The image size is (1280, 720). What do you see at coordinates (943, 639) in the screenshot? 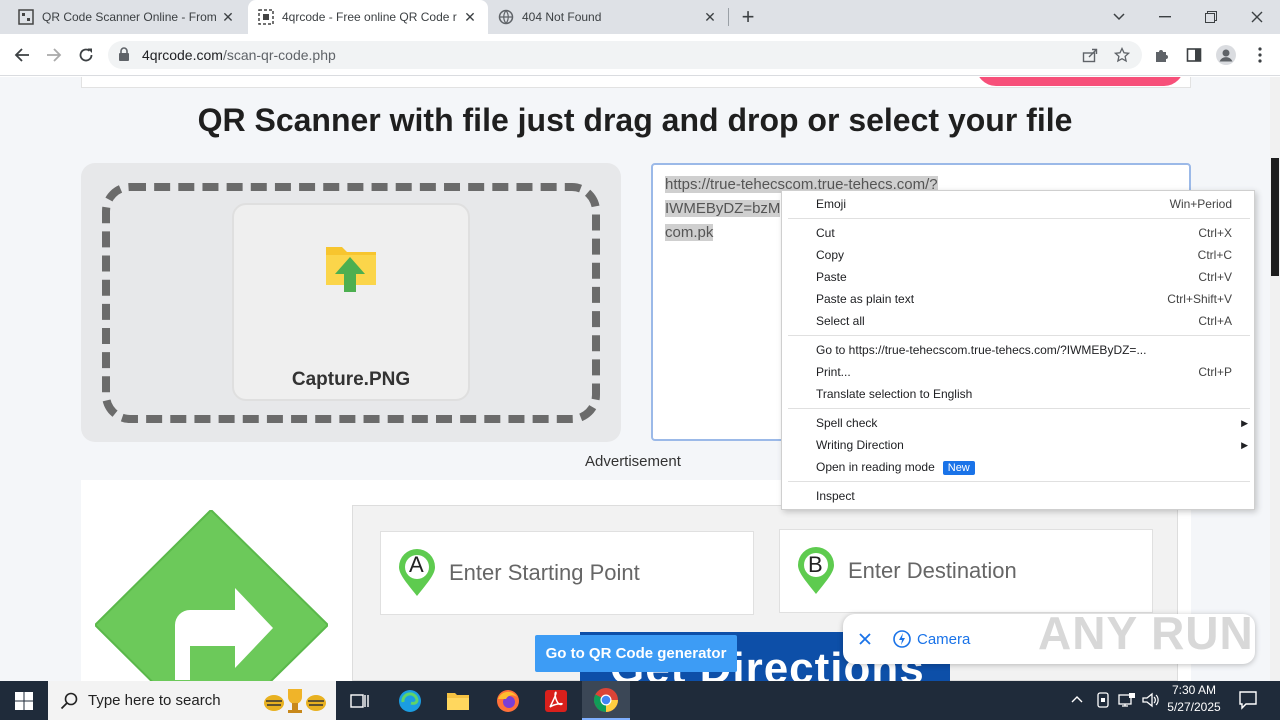
I see `camera-button: Camera` at bounding box center [943, 639].